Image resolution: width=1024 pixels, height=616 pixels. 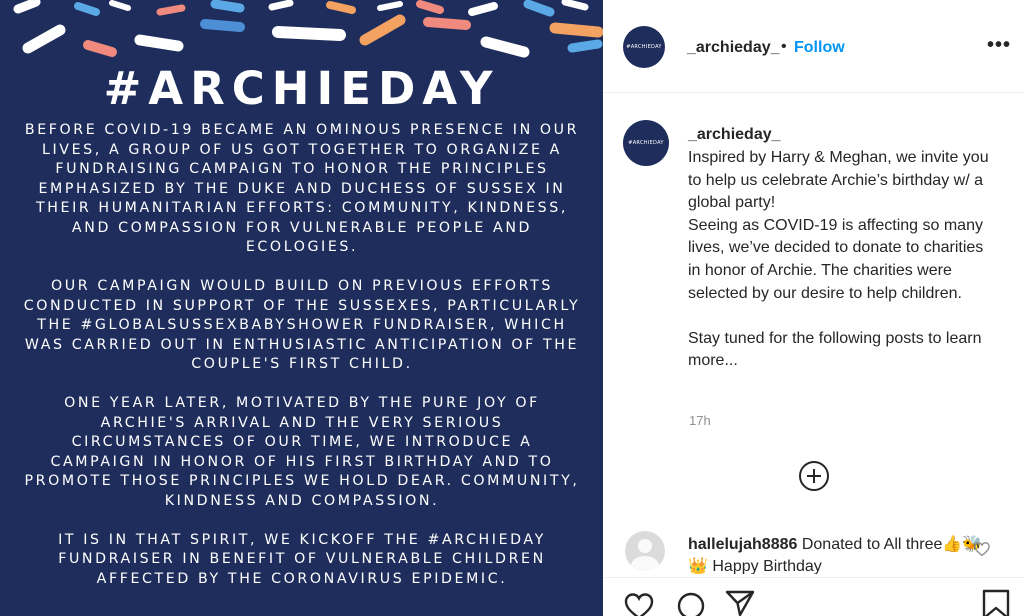 I want to click on caption-username-link: _archieday_, so click(x=734, y=135).